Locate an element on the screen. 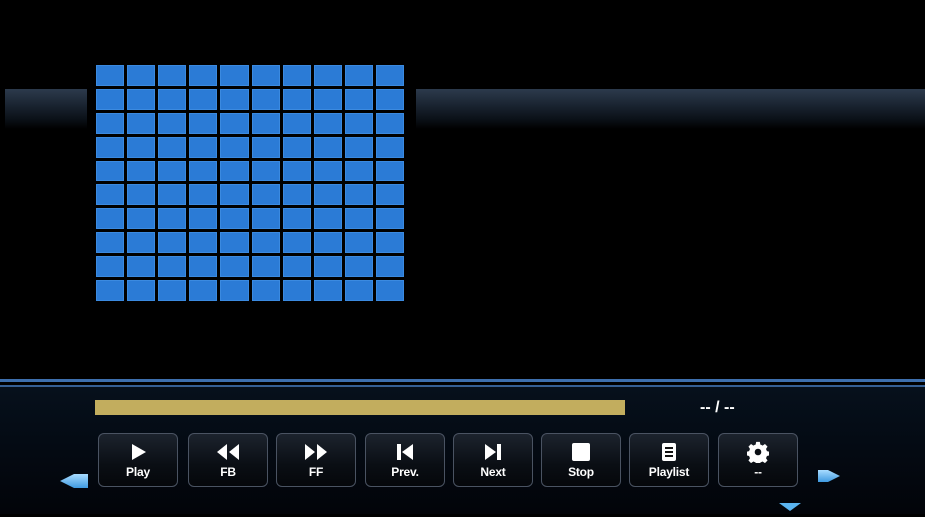 The width and height of the screenshot is (925, 517). progress-bar is located at coordinates (360, 407).